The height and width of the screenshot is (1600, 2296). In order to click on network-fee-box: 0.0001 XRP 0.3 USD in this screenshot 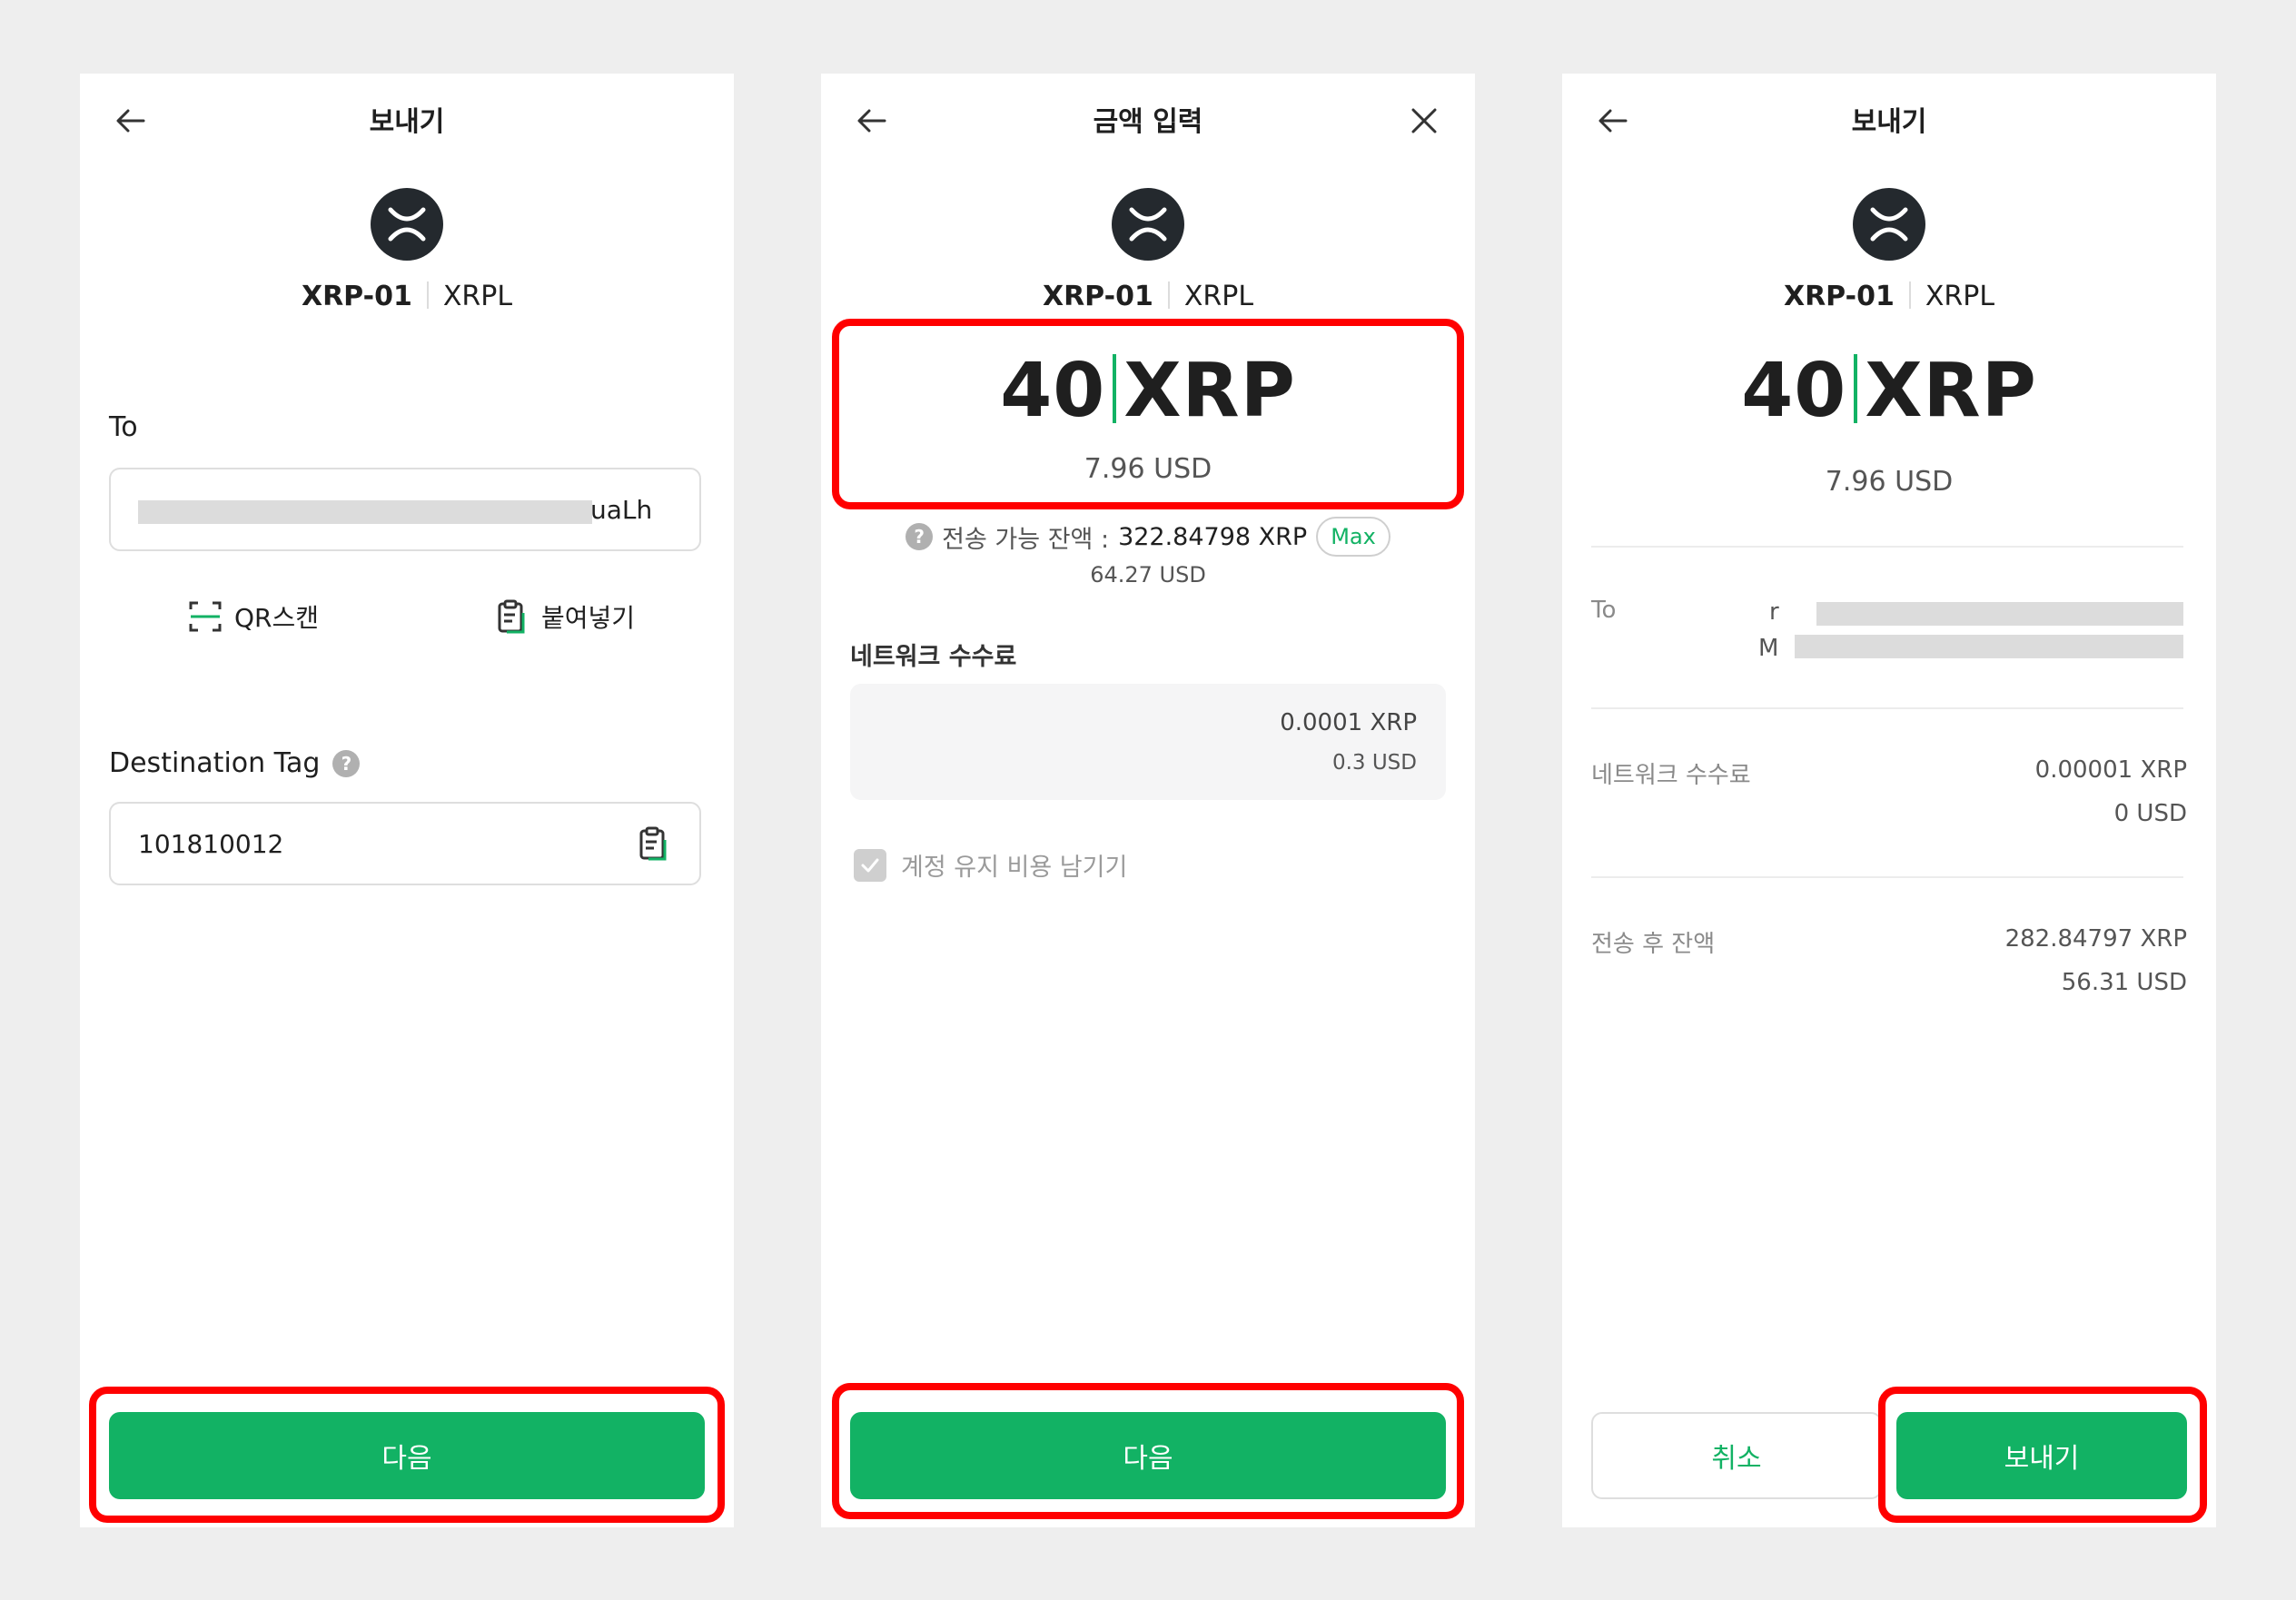, I will do `click(1148, 742)`.